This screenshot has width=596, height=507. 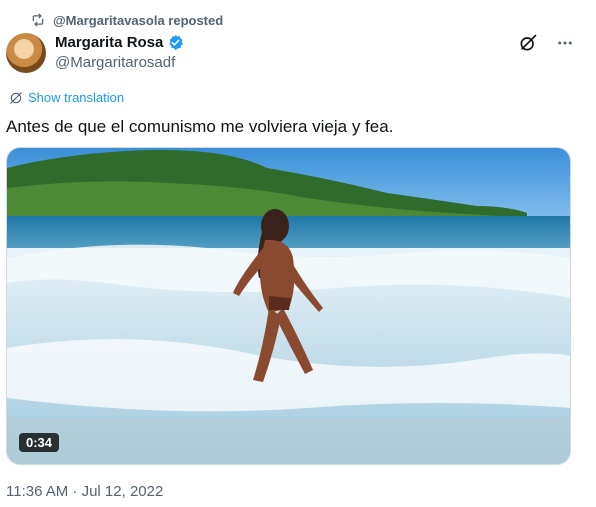 I want to click on repost-header: @Margaritavasola reposted, so click(x=127, y=20).